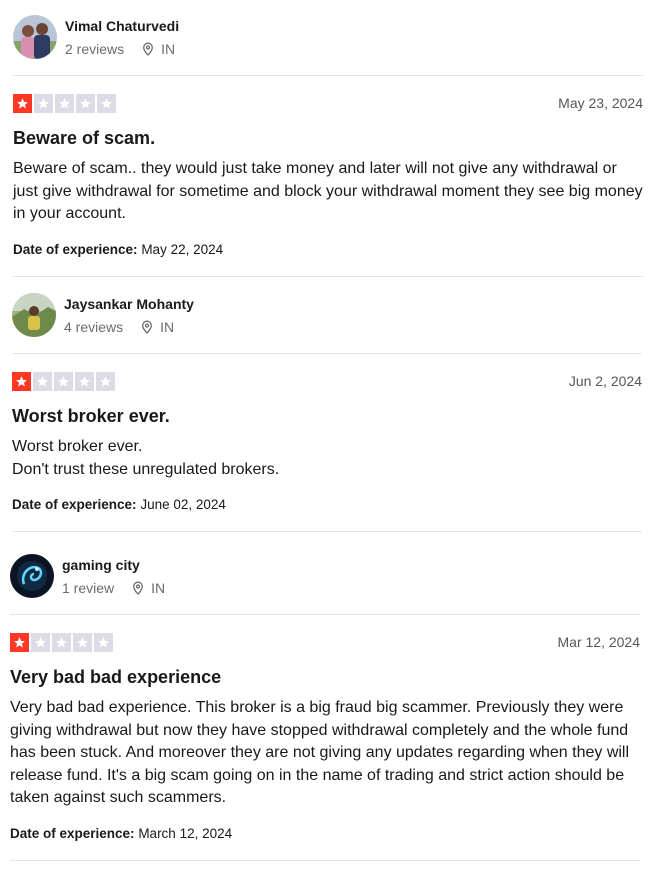 The width and height of the screenshot is (652, 879). I want to click on reviewer-meta: 1 review IN, so click(113, 588).